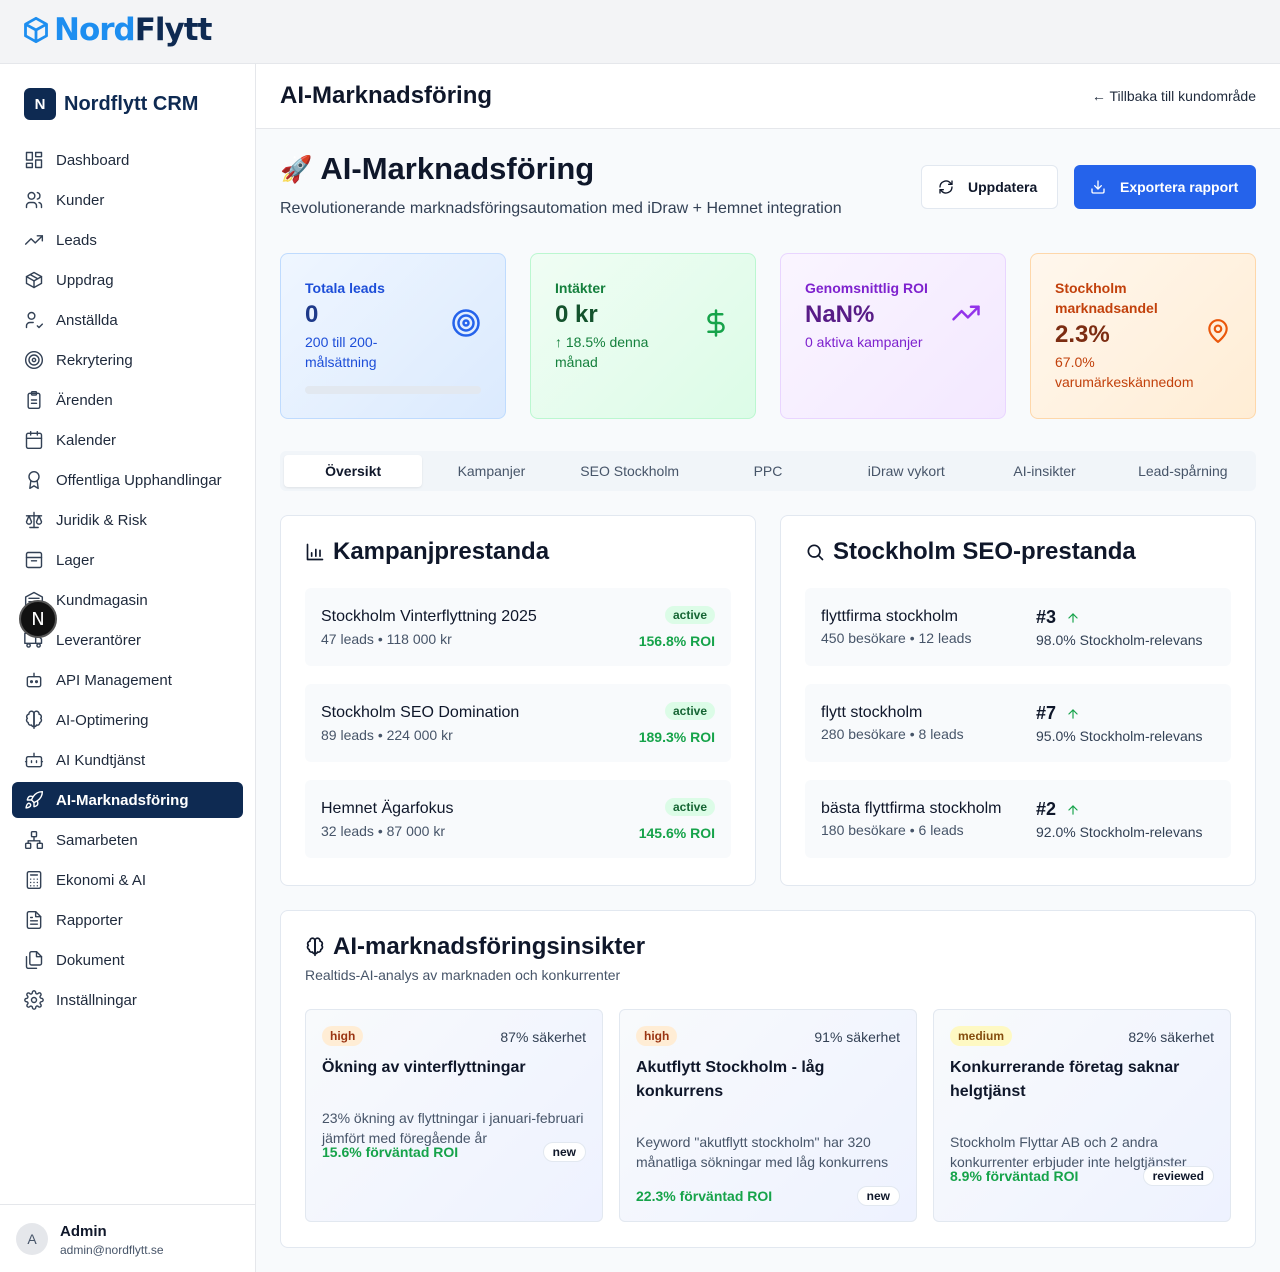 This screenshot has width=1280, height=1272. What do you see at coordinates (704, 1196) in the screenshot?
I see `expected-roi: 22.3% förväntad ROI` at bounding box center [704, 1196].